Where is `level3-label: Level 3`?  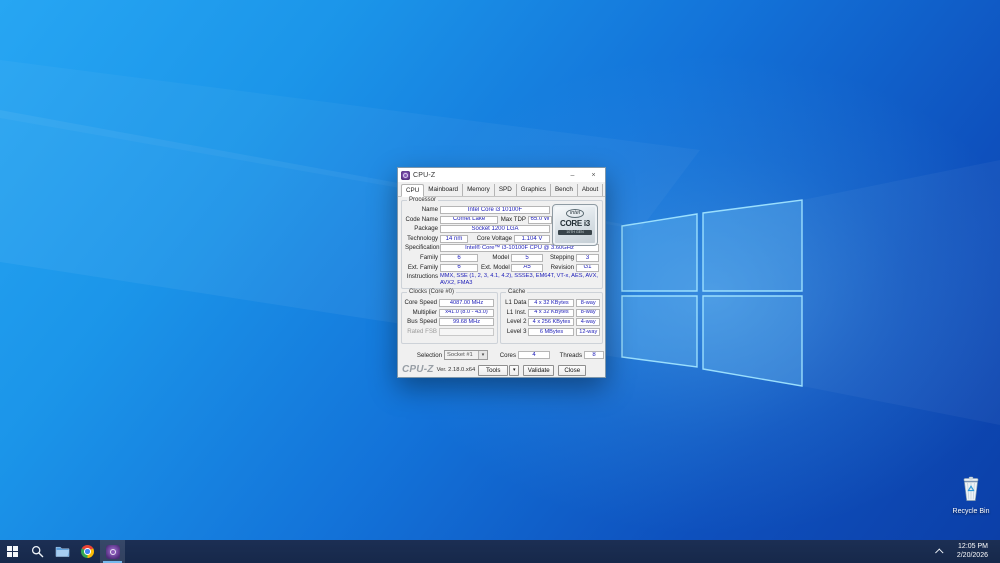
level3-label: Level 3 is located at coordinates (516, 331).